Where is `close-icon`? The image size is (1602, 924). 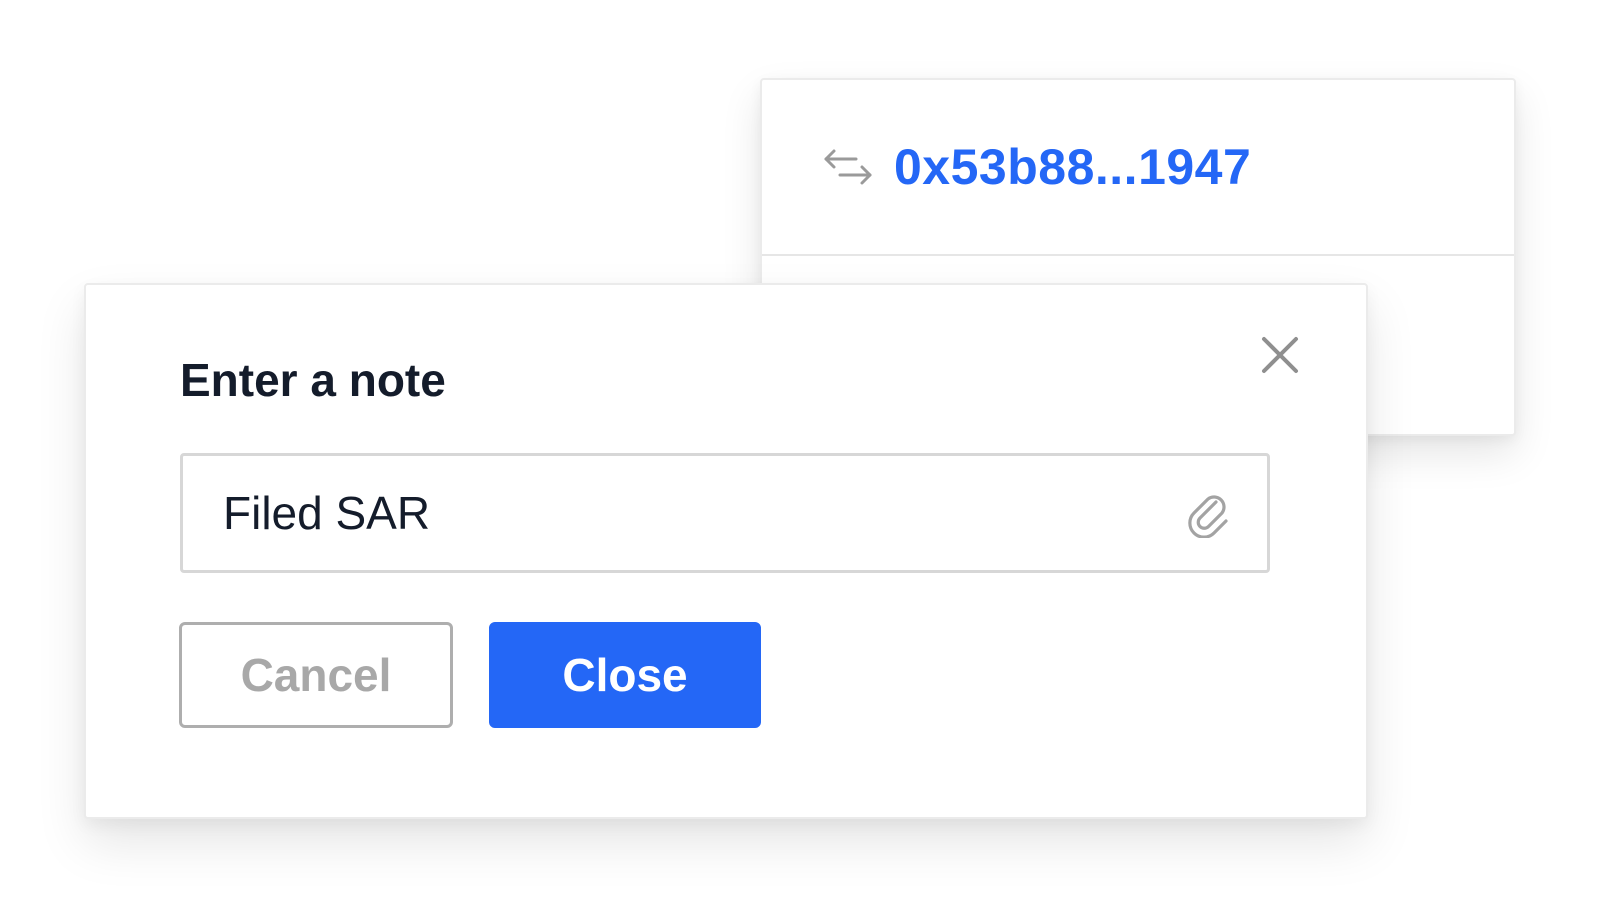
close-icon is located at coordinates (1280, 355).